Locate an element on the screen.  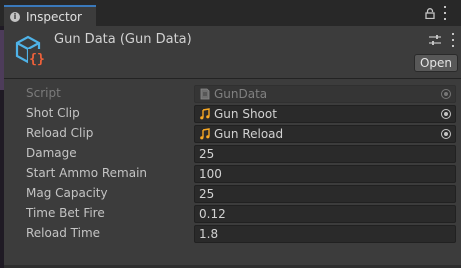
property-label: Mag Capacity is located at coordinates (67, 193).